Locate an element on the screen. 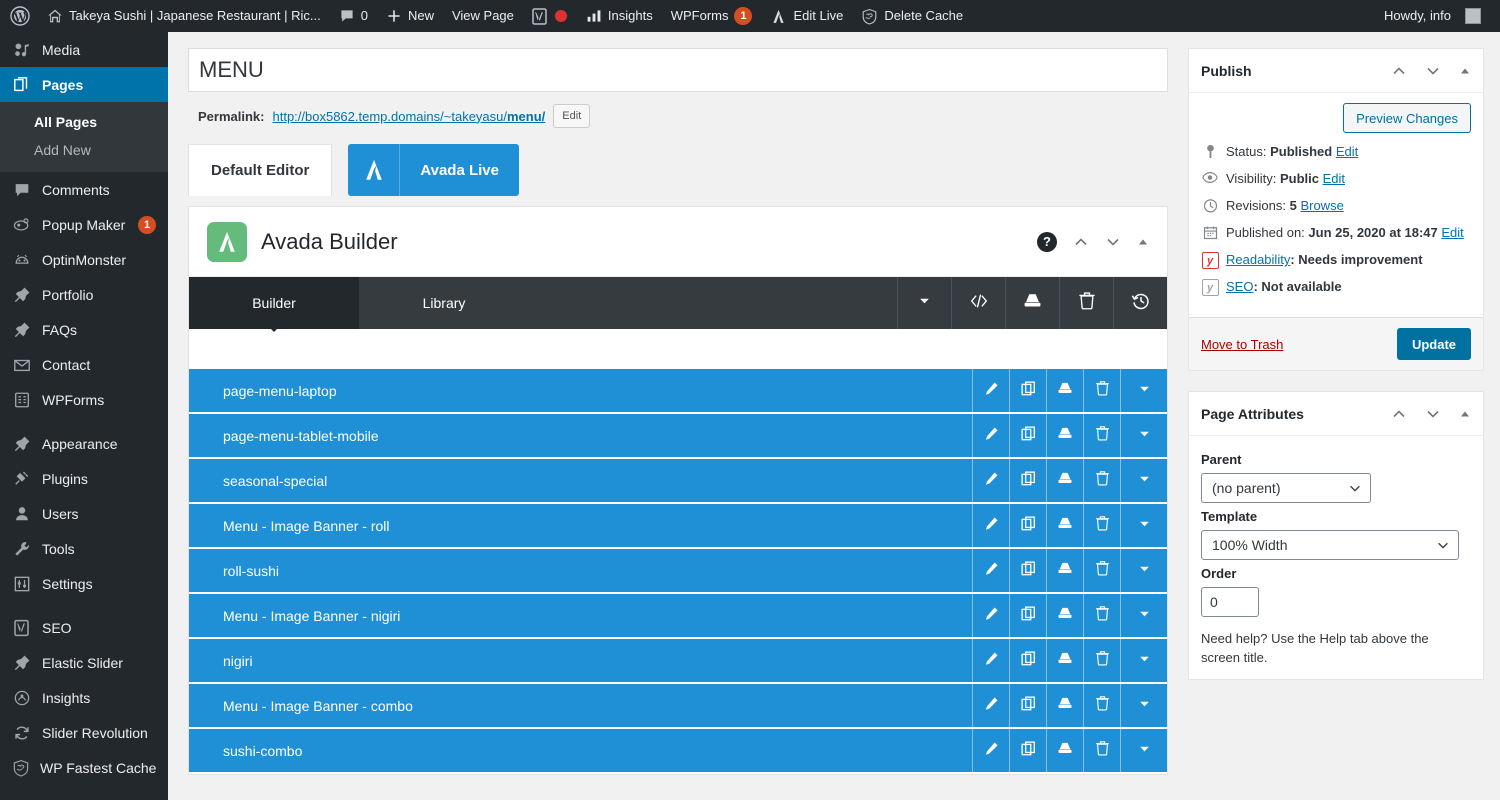  toolbar-history-button is located at coordinates (1140, 303).